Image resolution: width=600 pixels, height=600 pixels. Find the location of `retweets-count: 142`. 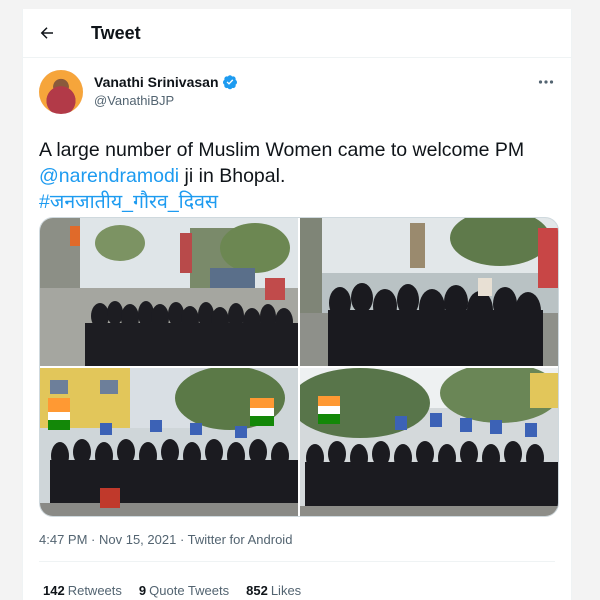

retweets-count: 142 is located at coordinates (54, 590).